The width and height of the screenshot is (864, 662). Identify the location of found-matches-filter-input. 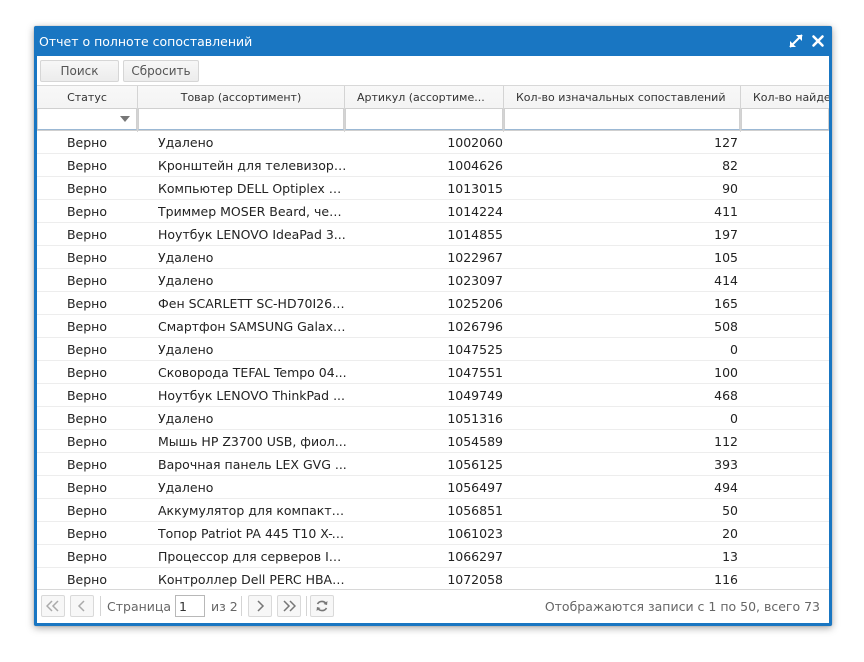
(785, 119).